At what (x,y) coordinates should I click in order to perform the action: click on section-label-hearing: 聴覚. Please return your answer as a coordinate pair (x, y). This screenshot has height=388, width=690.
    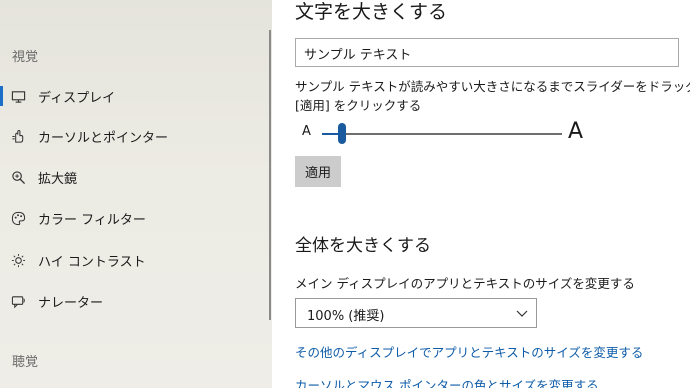
    Looking at the image, I should click on (25, 362).